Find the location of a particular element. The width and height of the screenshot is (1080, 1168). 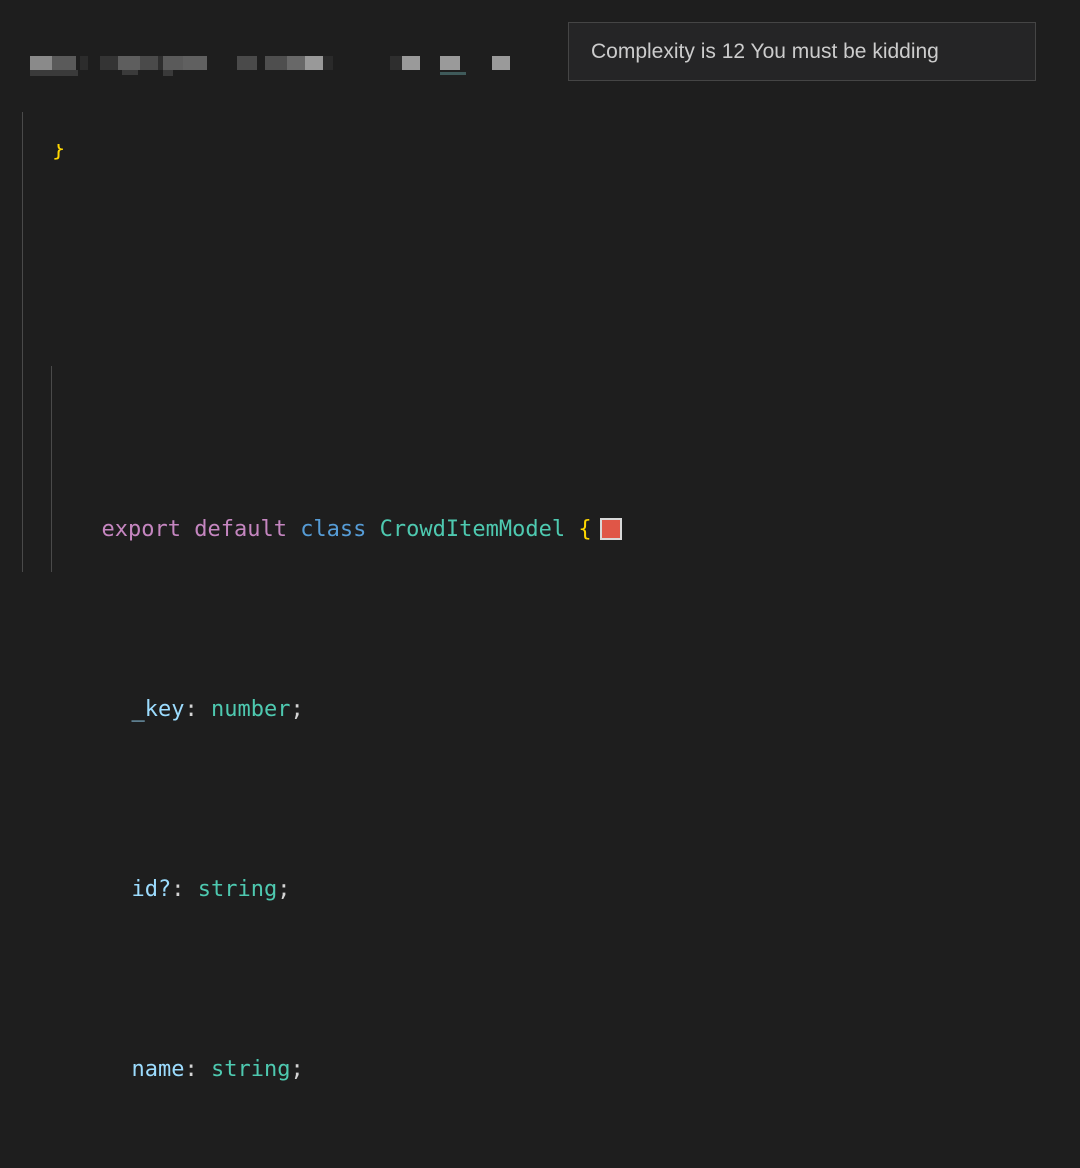

token-type: number is located at coordinates (250, 709).